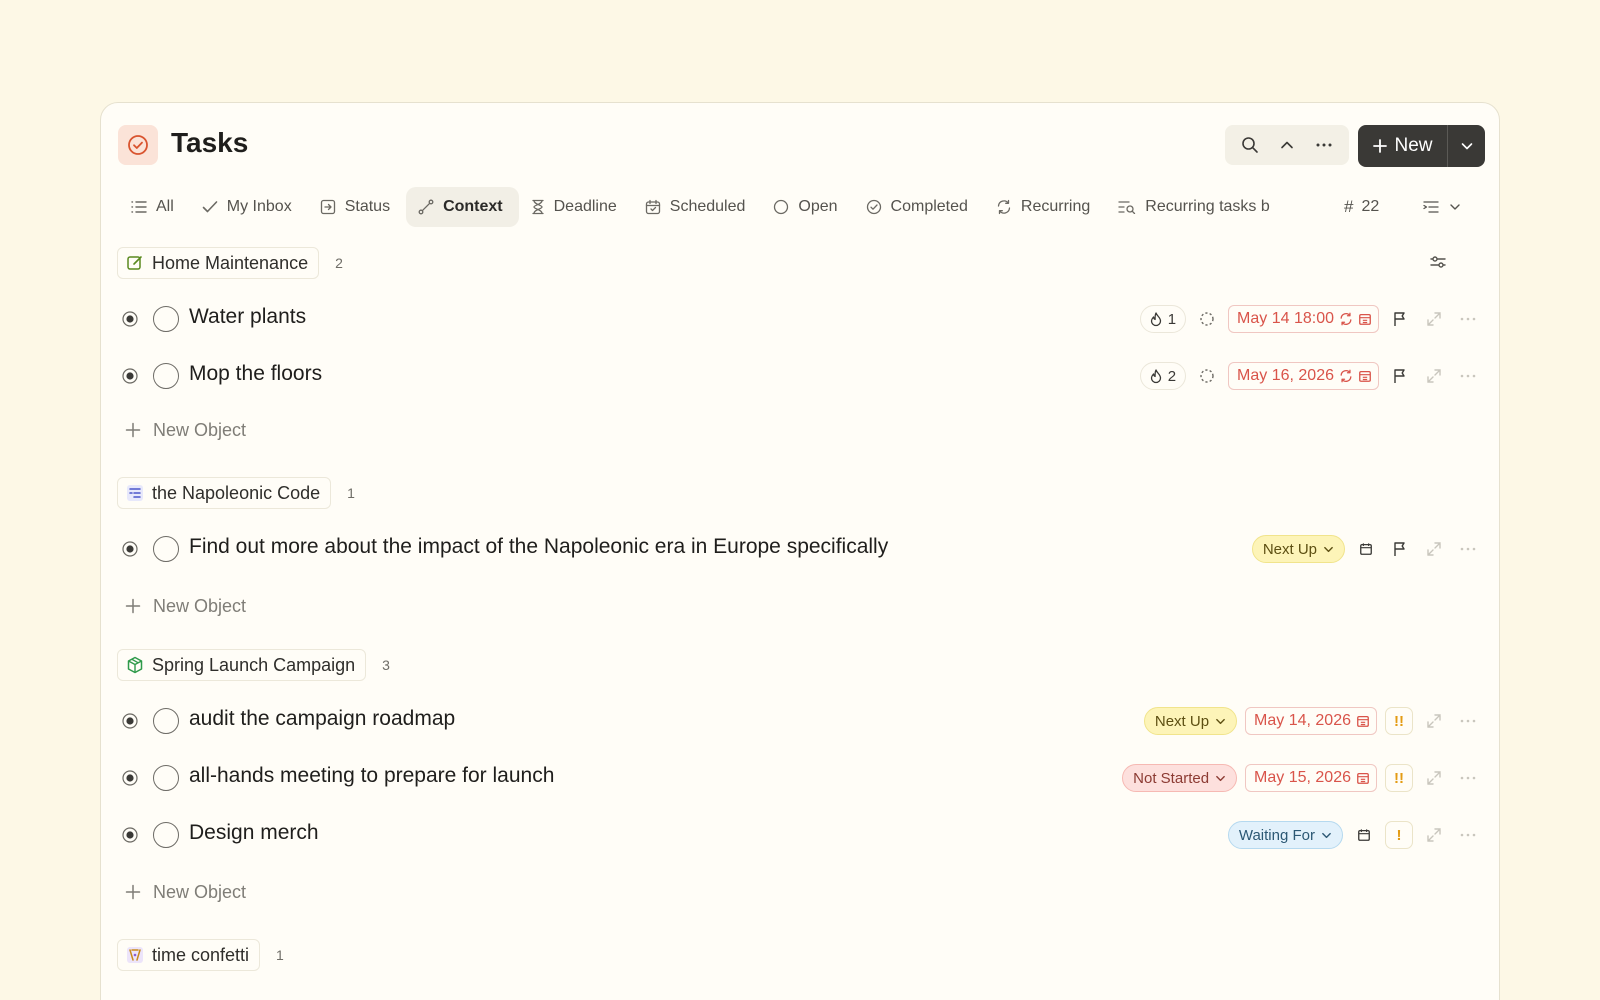 The image size is (1600, 1000). I want to click on streak-badge: 2, so click(1163, 376).